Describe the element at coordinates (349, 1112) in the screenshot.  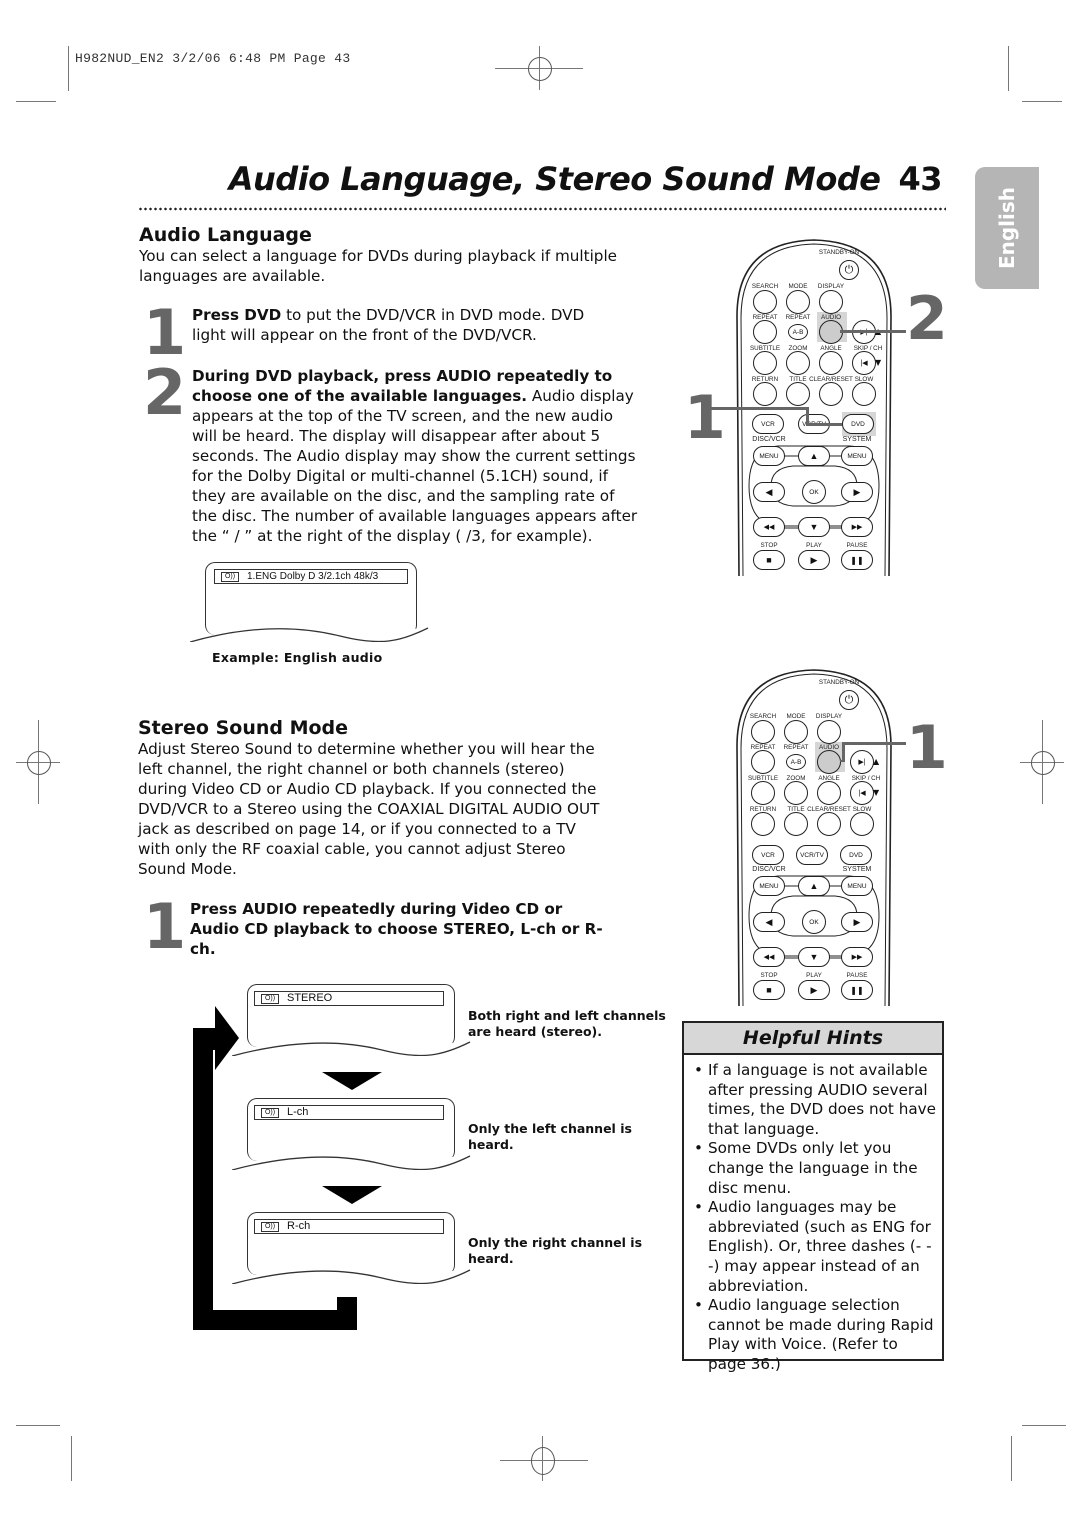
I see `audio-osd-bar: O)) L-ch` at that location.